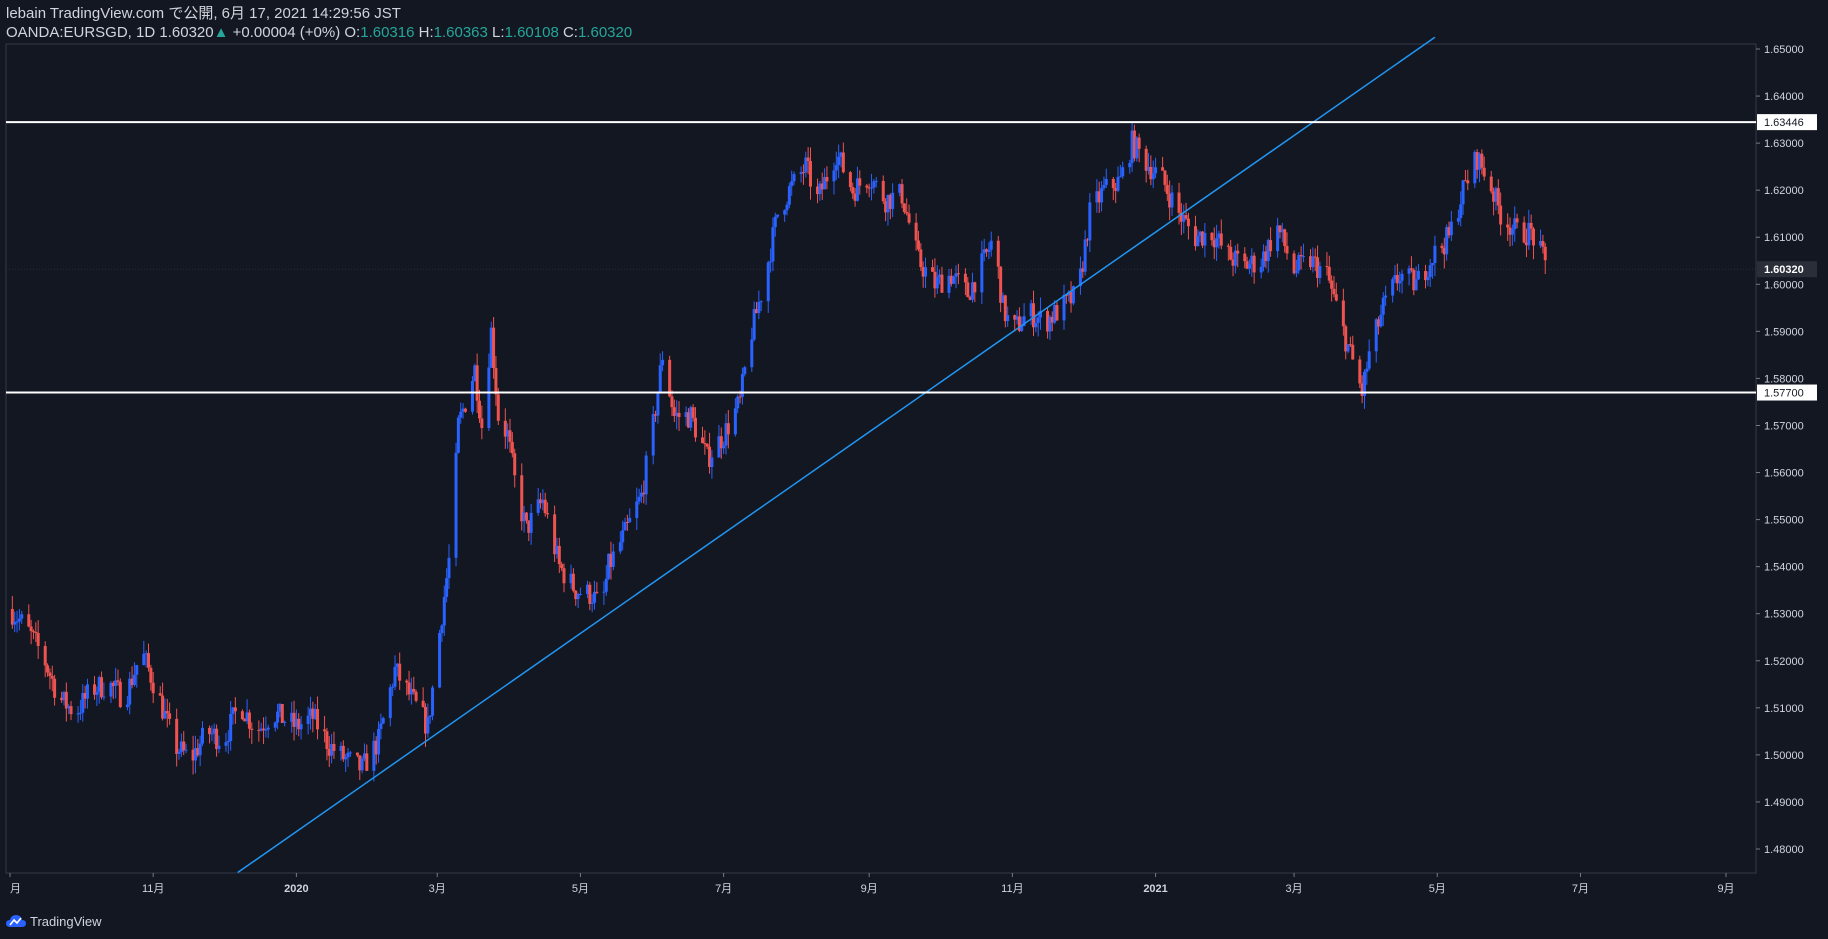 The width and height of the screenshot is (1828, 939). What do you see at coordinates (1784, 850) in the screenshot?
I see `y-tick-label: 1.48000` at bounding box center [1784, 850].